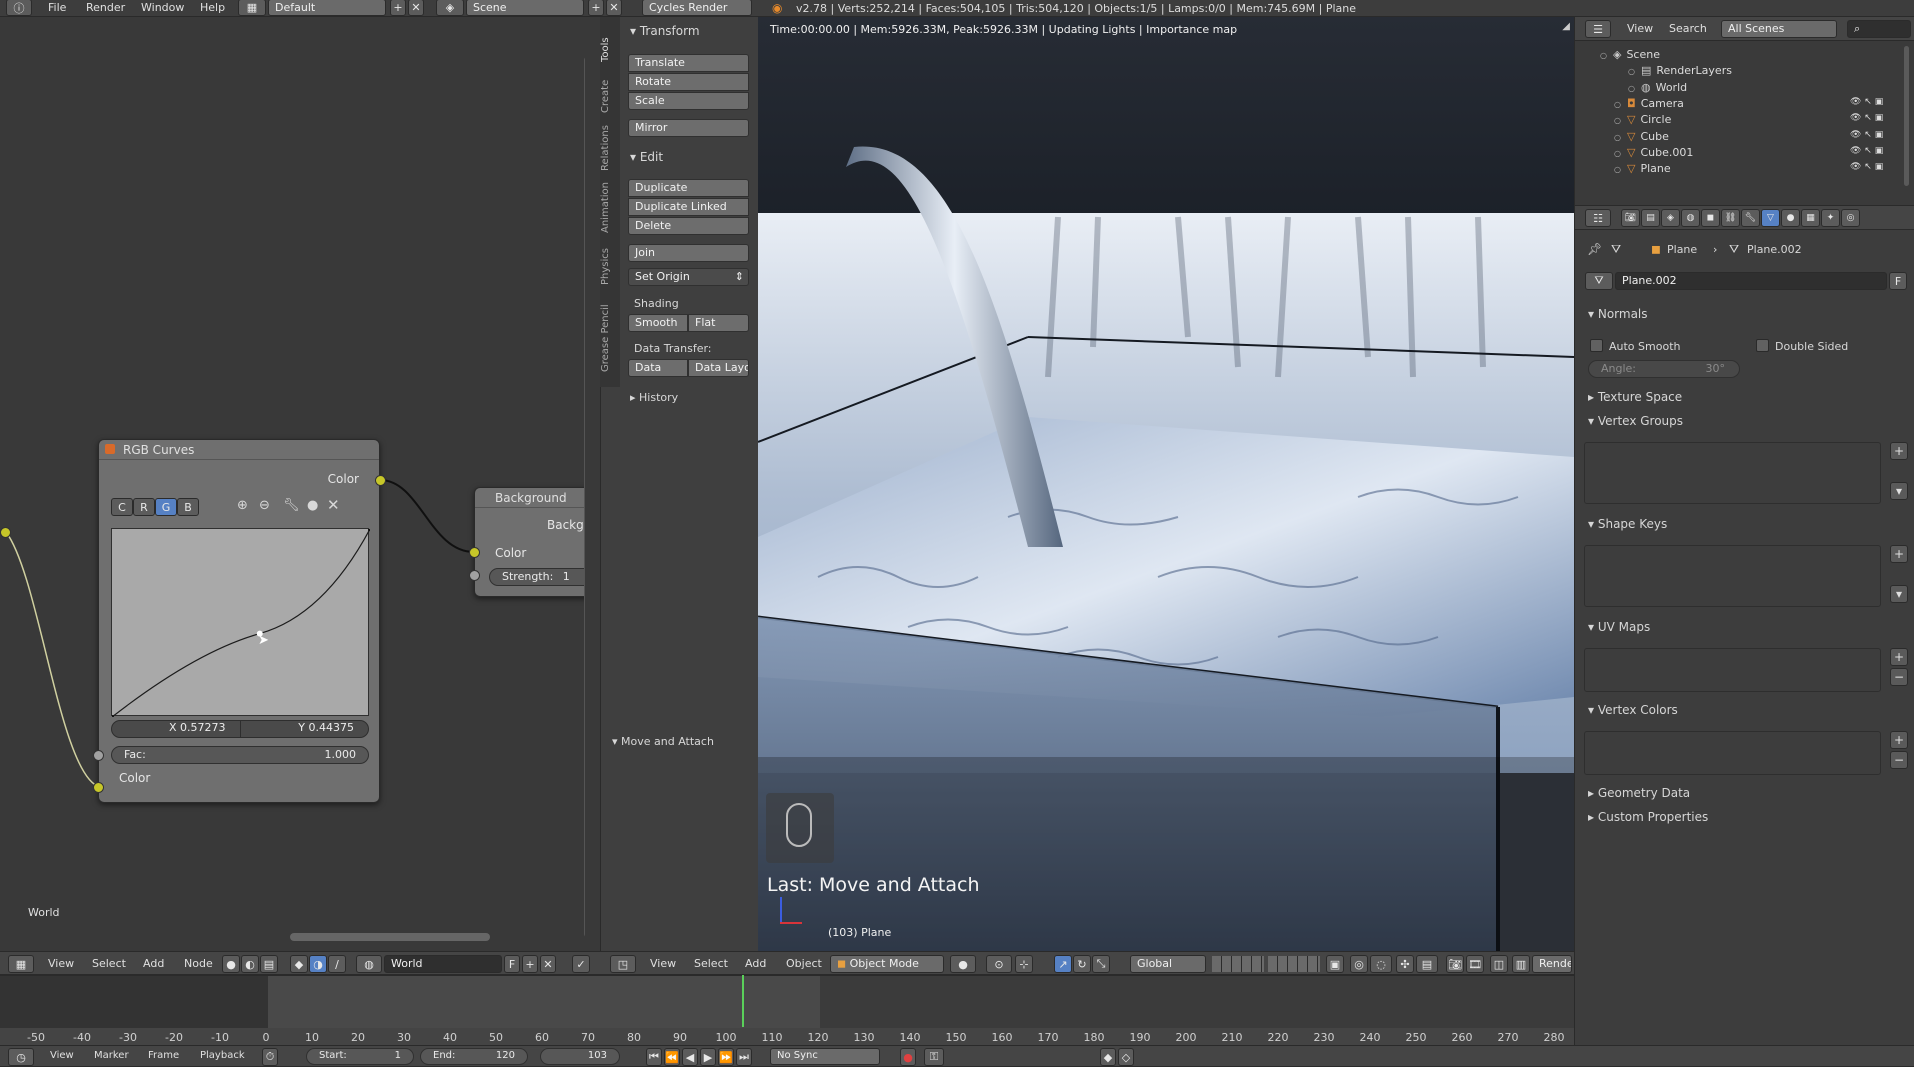  What do you see at coordinates (240, 755) in the screenshot?
I see `fac-field: Fac: 1.000` at bounding box center [240, 755].